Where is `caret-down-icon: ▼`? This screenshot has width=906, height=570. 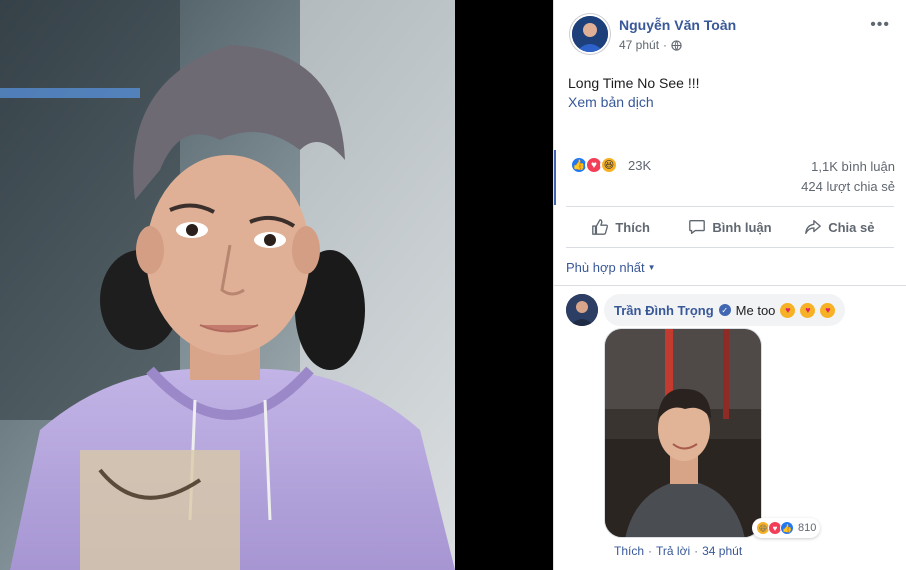
caret-down-icon: ▼ is located at coordinates (651, 267).